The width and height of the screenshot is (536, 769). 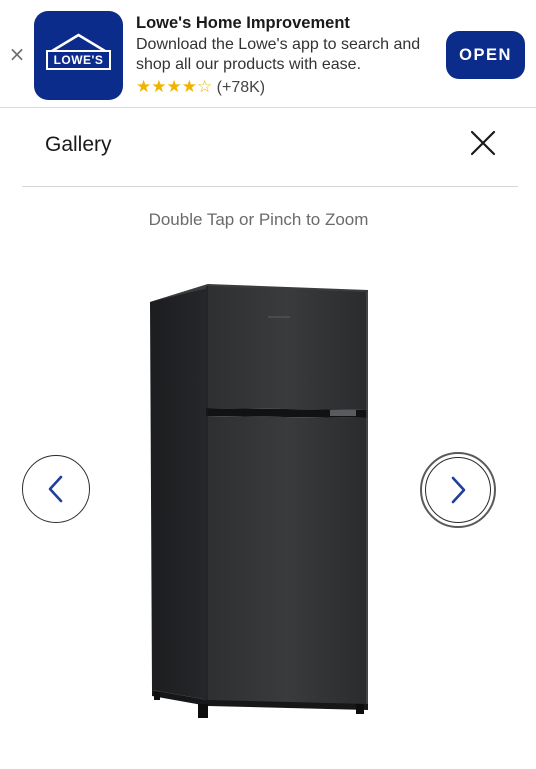 I want to click on next-image-button, so click(x=458, y=490).